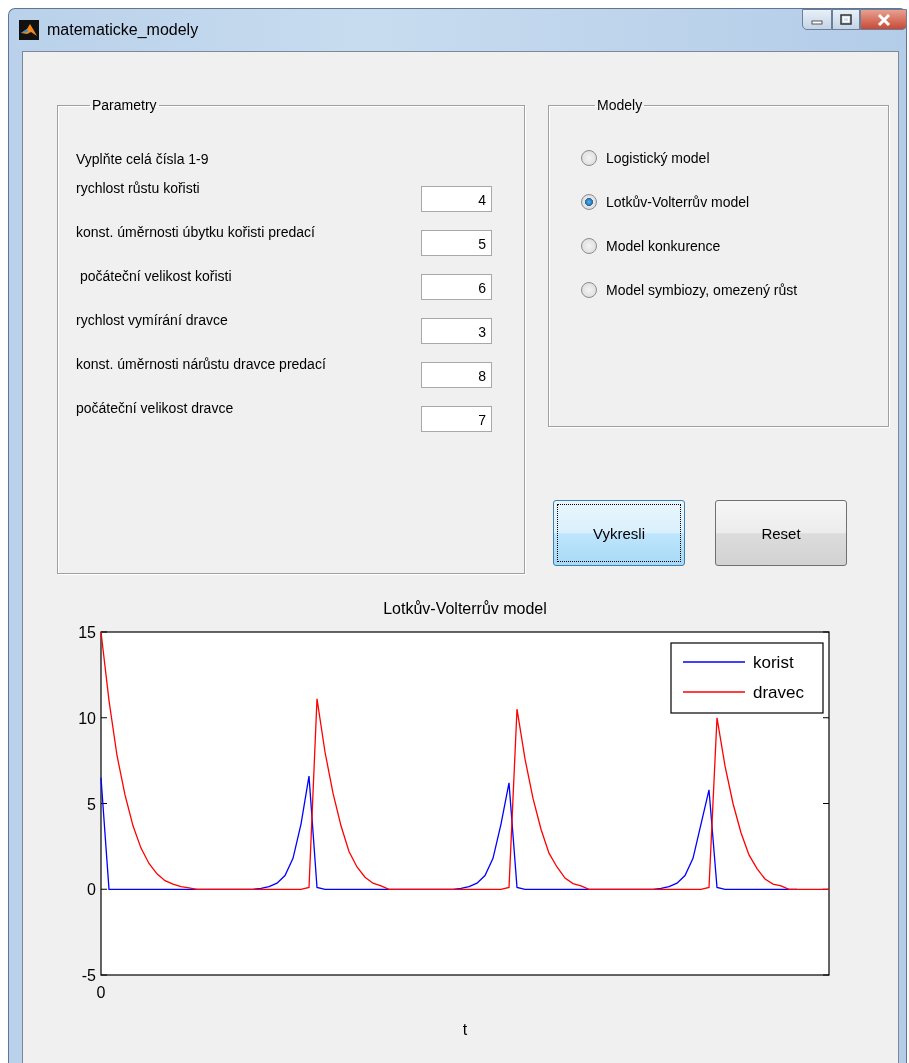 Image resolution: width=909 pixels, height=1063 pixels. I want to click on push-button: Vykresli, so click(619, 533).